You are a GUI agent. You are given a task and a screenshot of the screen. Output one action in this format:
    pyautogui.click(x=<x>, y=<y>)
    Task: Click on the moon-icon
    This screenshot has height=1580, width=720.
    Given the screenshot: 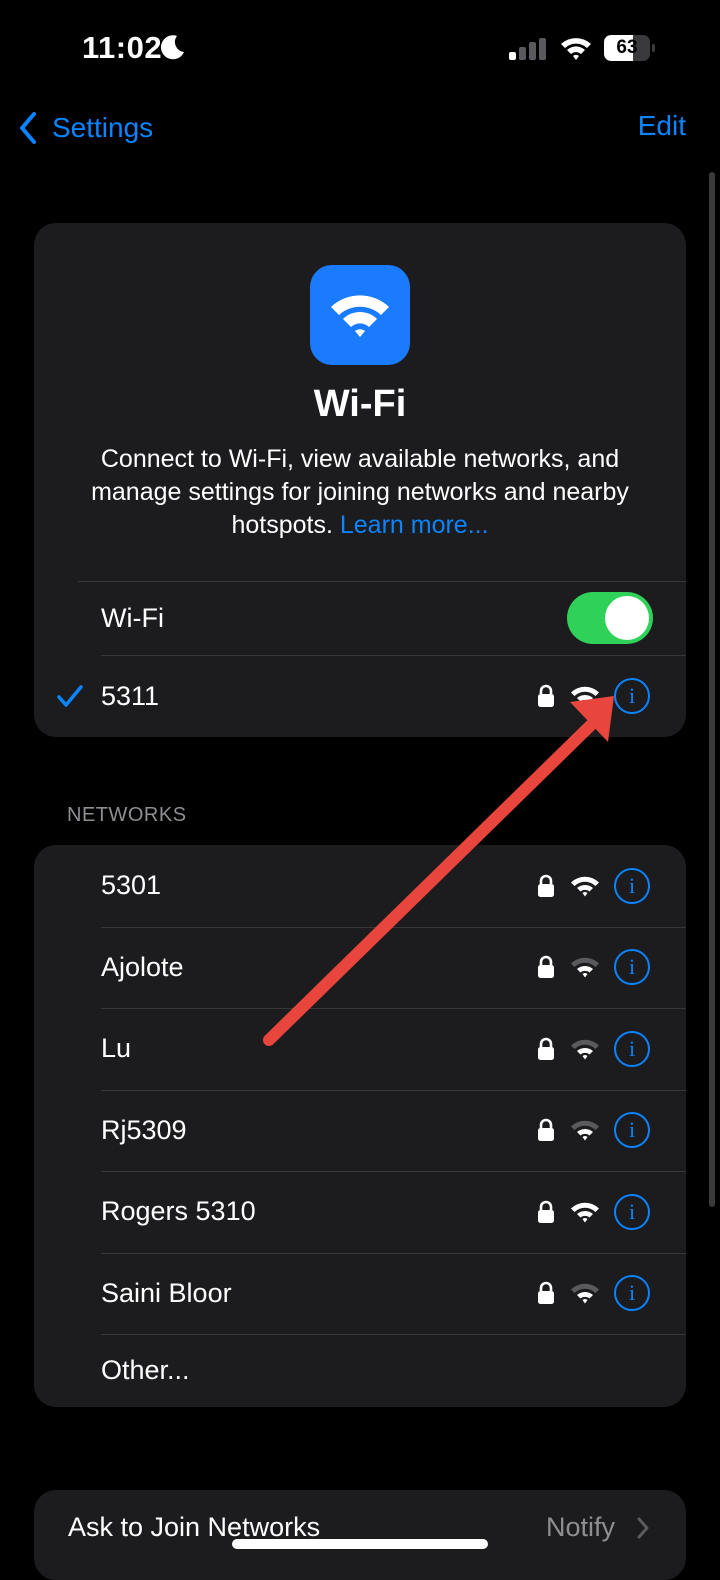 What is the action you would take?
    pyautogui.click(x=173, y=49)
    